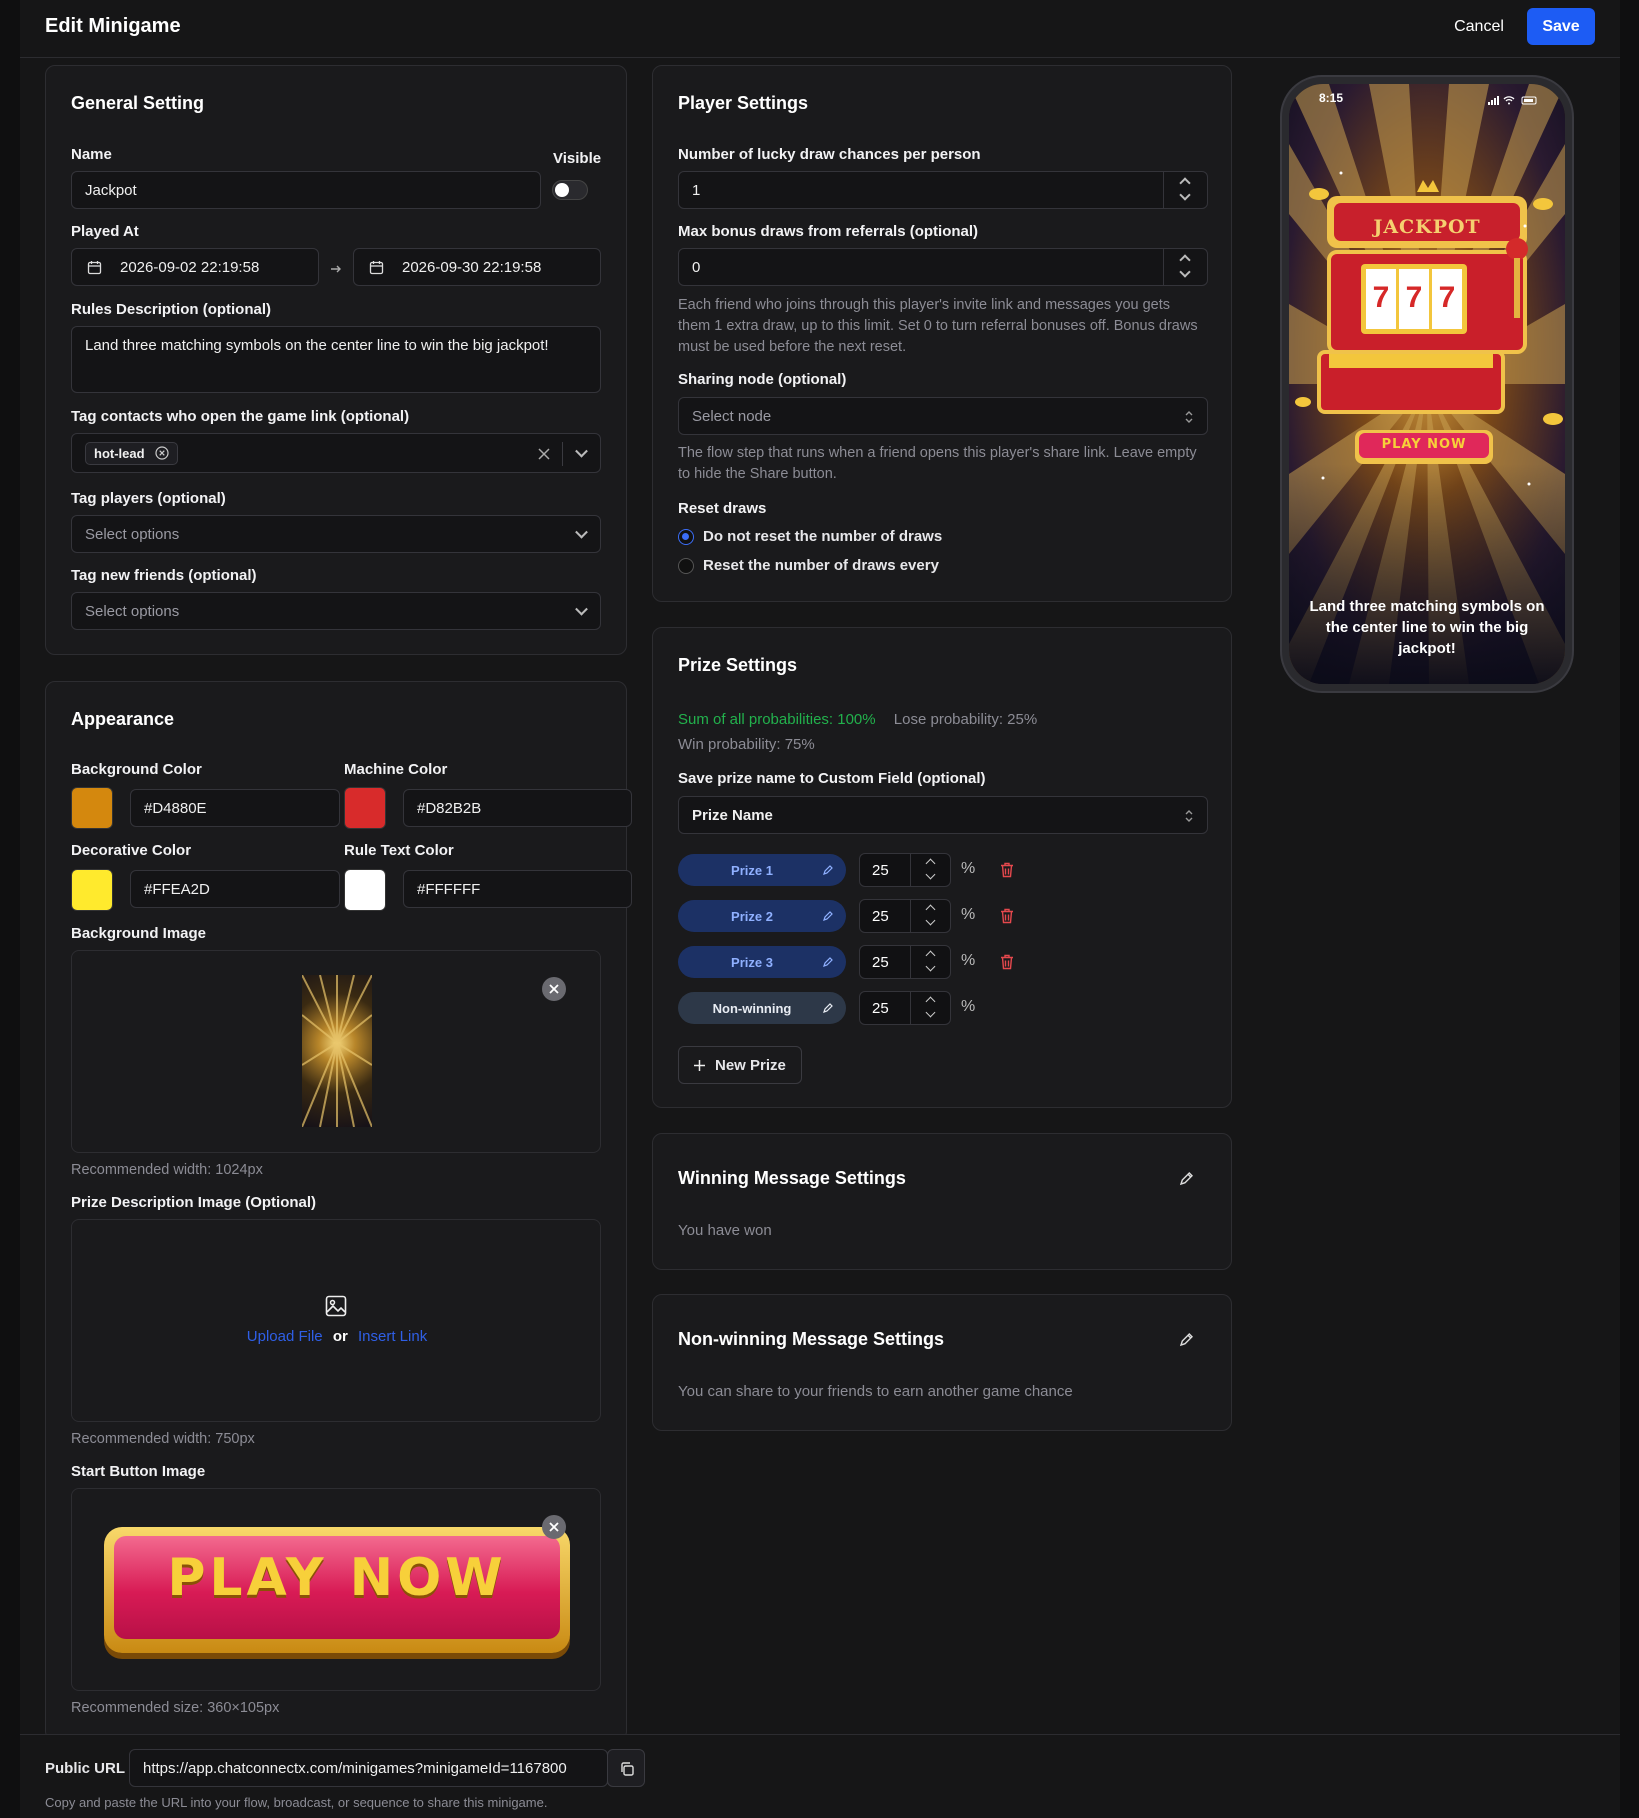 This screenshot has height=1818, width=1639. What do you see at coordinates (722, 508) in the screenshot?
I see `reset-label: Reset draws` at bounding box center [722, 508].